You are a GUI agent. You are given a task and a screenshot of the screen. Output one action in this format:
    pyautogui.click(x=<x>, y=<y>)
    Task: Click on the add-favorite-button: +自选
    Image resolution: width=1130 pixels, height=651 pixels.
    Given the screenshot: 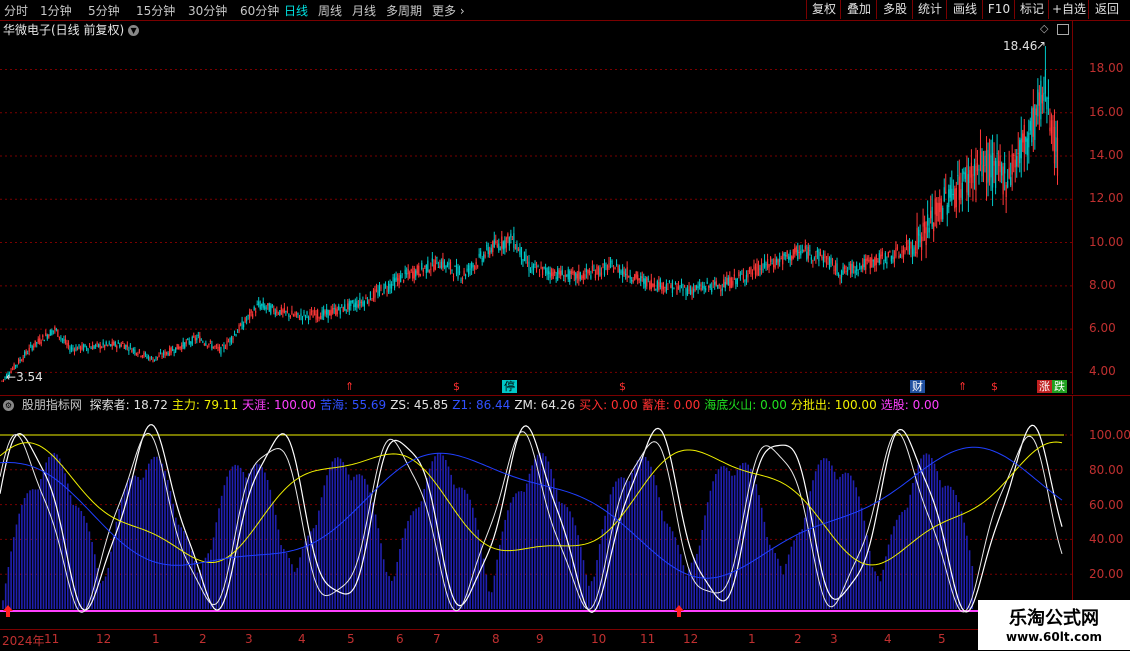 What is the action you would take?
    pyautogui.click(x=1068, y=9)
    